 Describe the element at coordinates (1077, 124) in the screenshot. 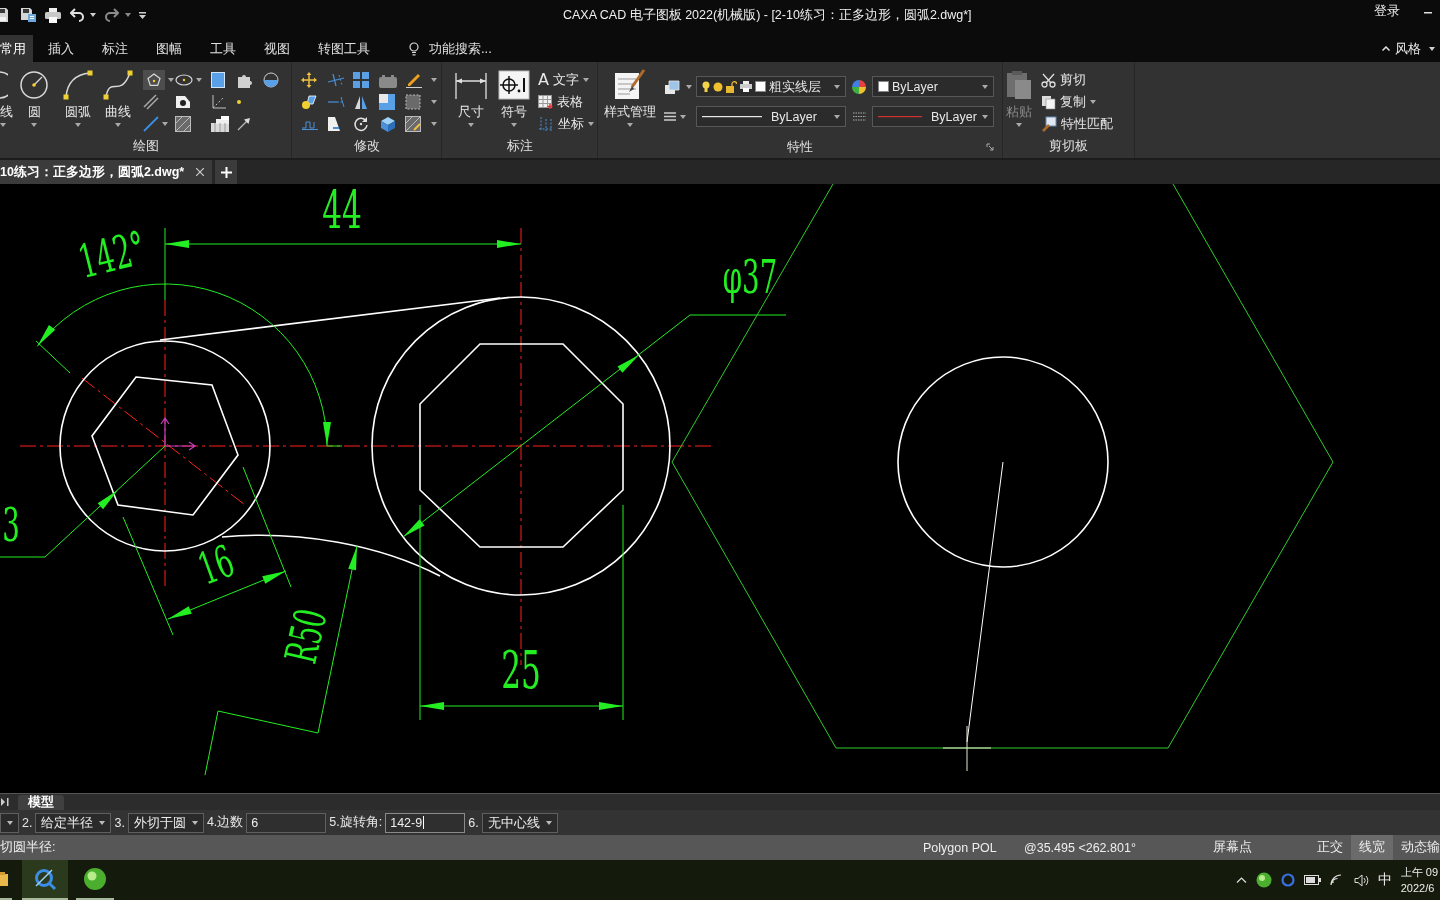

I see `match-properties-button: 特性匹配` at that location.